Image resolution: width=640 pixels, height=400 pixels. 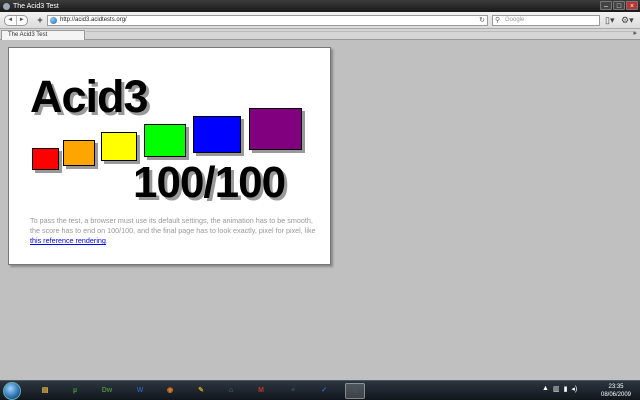 What do you see at coordinates (209, 182) in the screenshot?
I see `score-text: 100/100` at bounding box center [209, 182].